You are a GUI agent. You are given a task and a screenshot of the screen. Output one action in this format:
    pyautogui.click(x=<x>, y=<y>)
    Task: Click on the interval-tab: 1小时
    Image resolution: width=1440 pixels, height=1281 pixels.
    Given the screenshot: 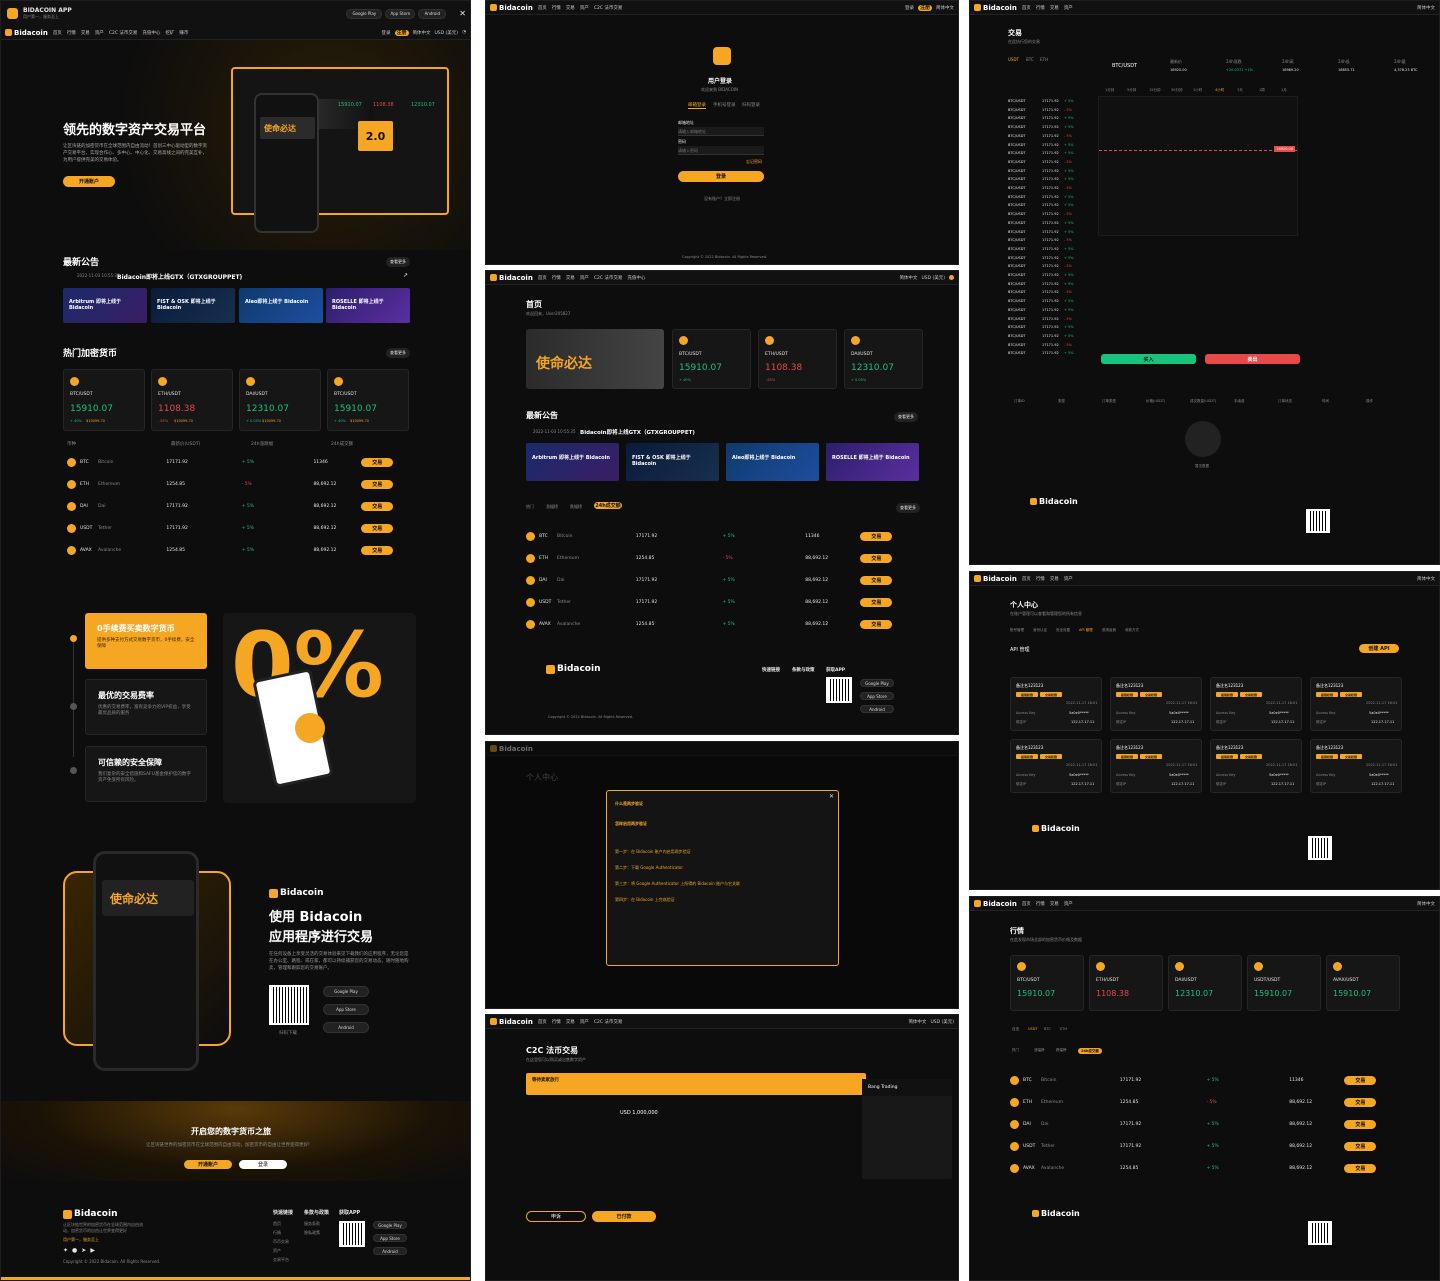 What is the action you would take?
    pyautogui.click(x=1197, y=90)
    